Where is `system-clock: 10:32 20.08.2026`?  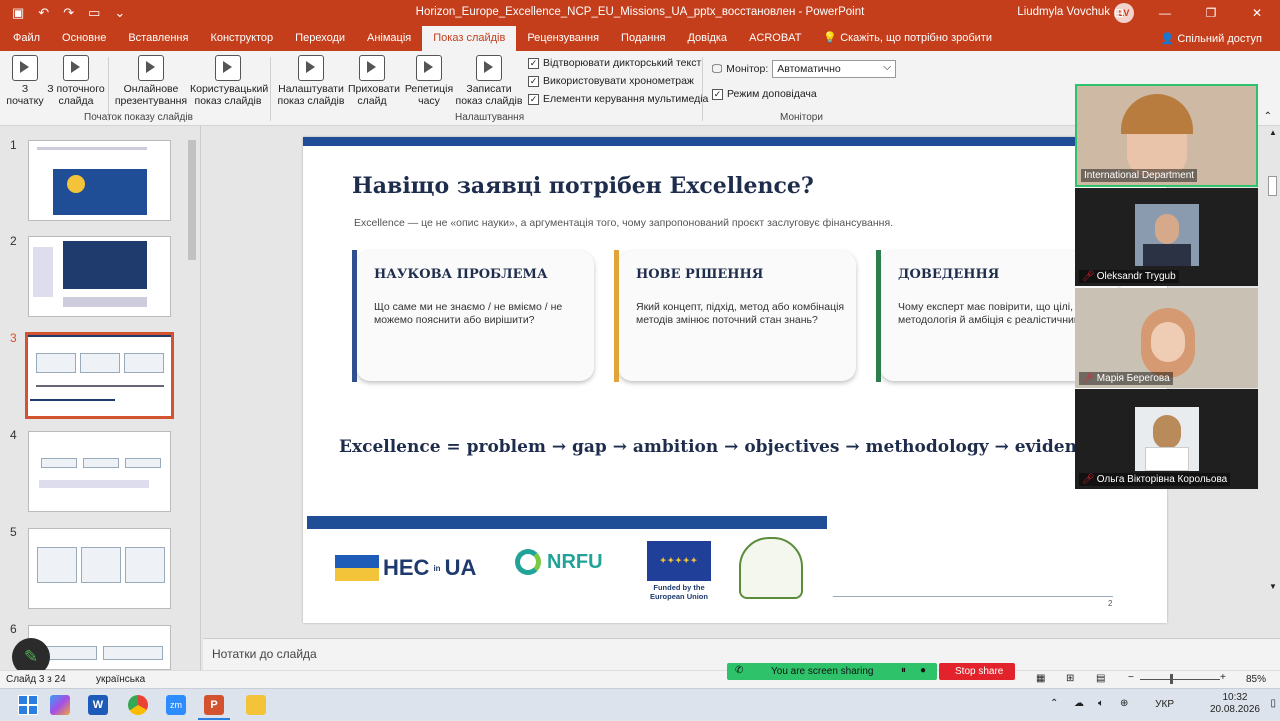 system-clock: 10:32 20.08.2026 is located at coordinates (1235, 704).